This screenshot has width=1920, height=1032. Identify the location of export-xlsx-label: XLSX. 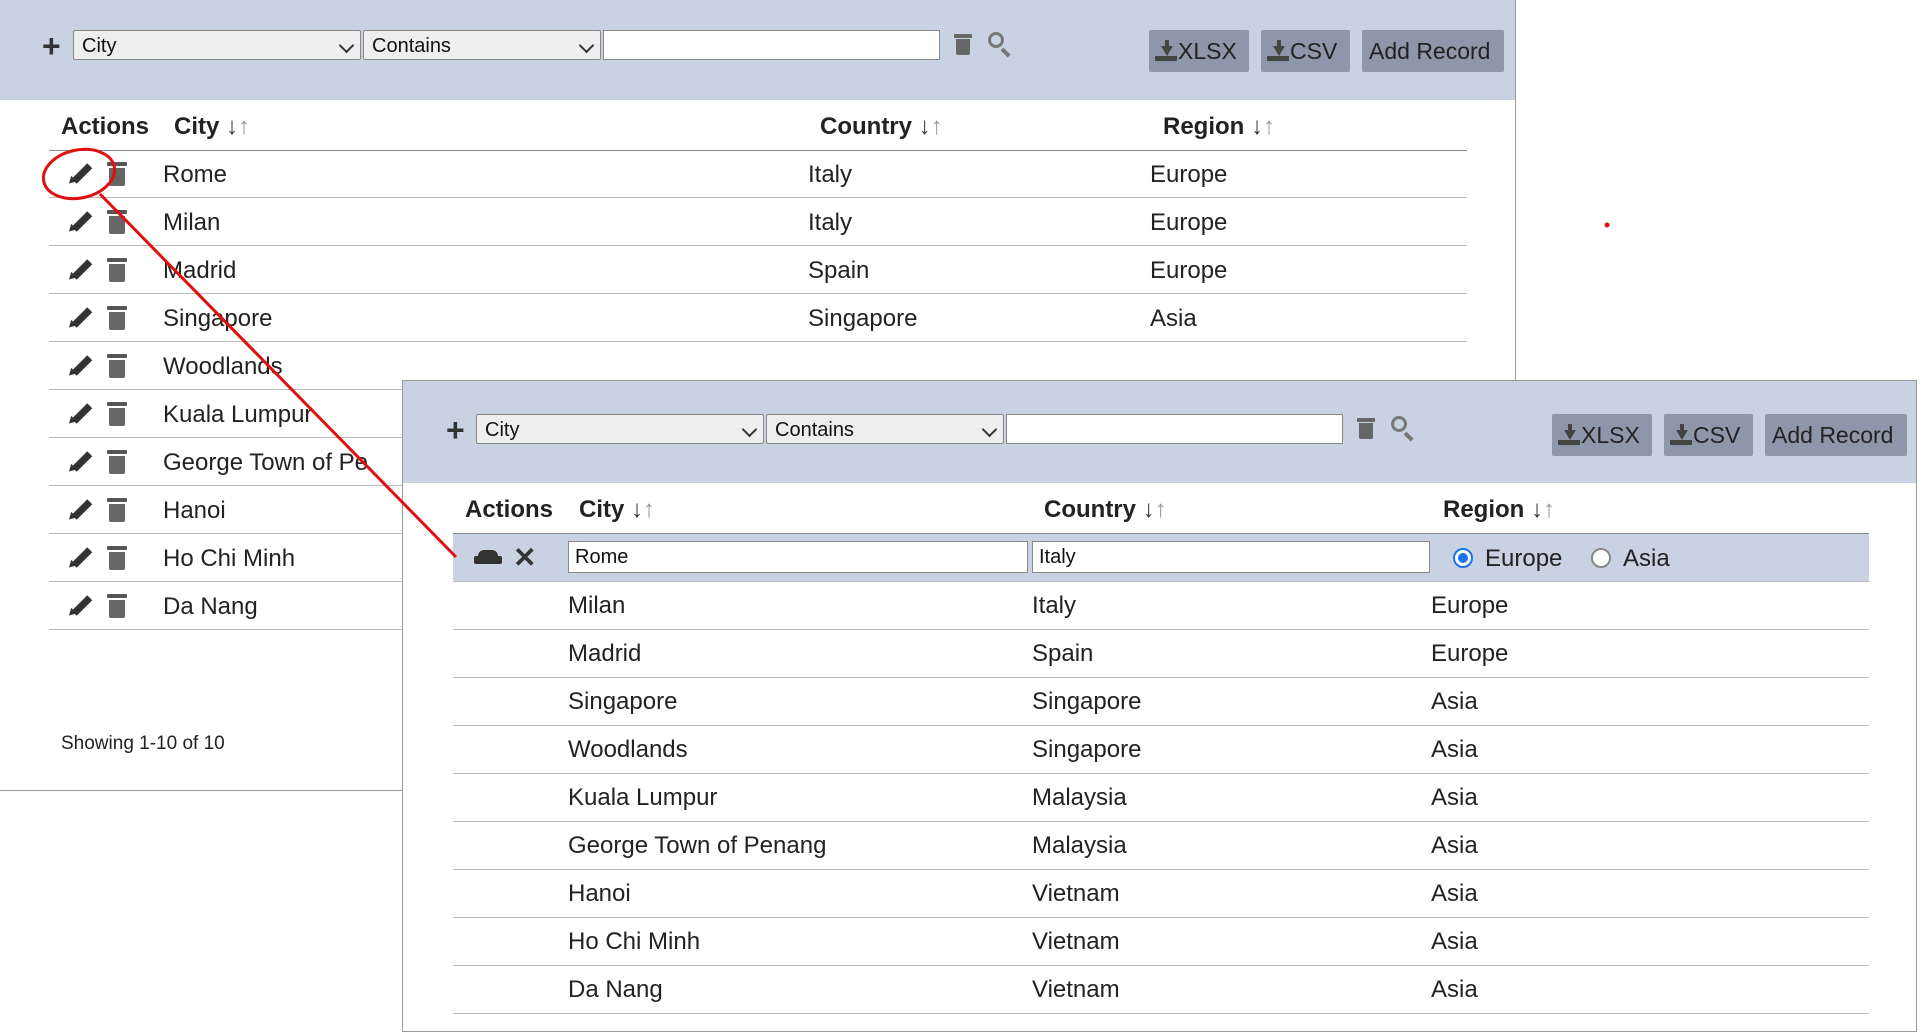
(1610, 435).